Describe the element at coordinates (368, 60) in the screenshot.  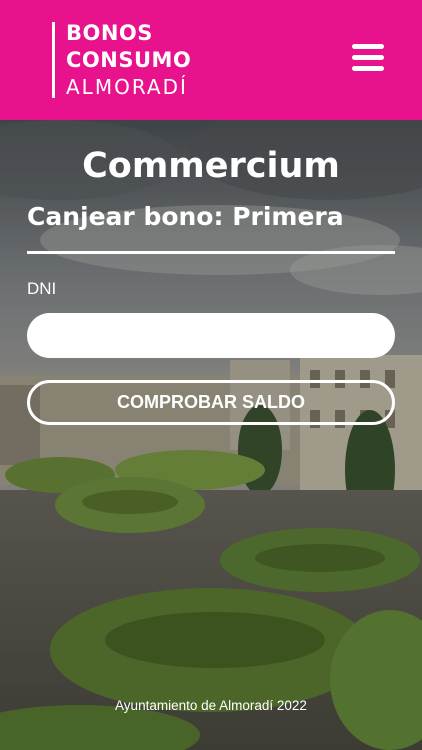
I see `hamburger-menu-icon` at that location.